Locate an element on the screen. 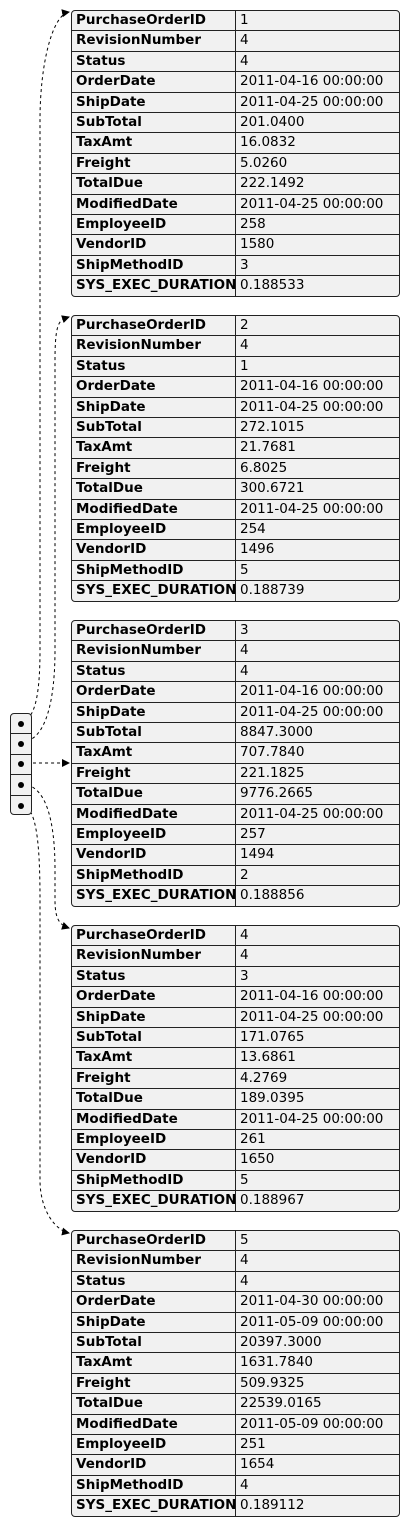 The width and height of the screenshot is (410, 1527). field-value: 221.1825 is located at coordinates (272, 772).